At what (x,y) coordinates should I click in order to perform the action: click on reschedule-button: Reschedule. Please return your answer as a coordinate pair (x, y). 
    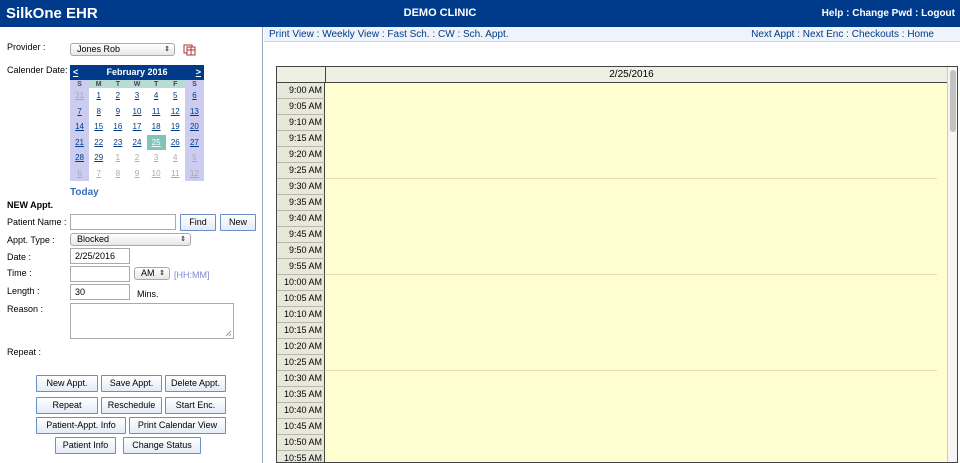
    Looking at the image, I should click on (131, 405).